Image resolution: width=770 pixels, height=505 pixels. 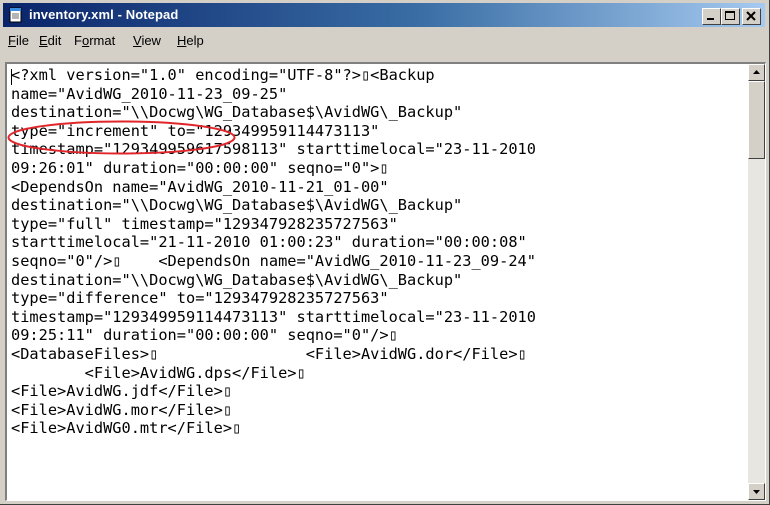 I want to click on text-line, so click(x=375, y=447).